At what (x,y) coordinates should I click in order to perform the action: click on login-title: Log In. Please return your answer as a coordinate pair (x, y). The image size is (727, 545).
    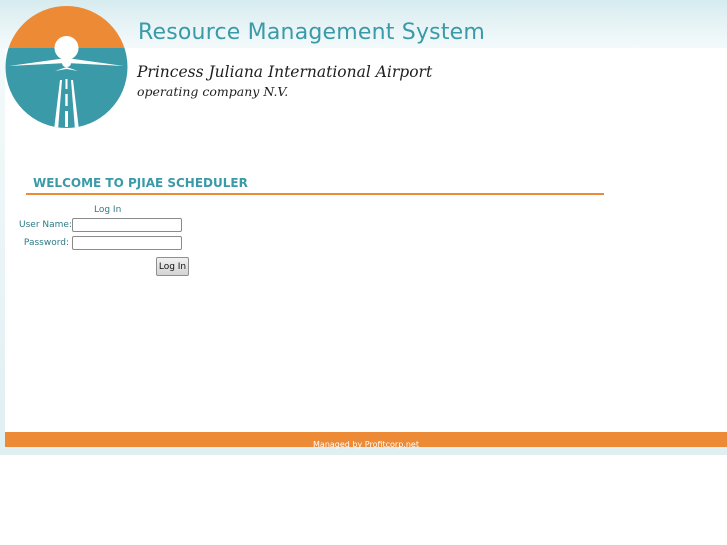
    Looking at the image, I should click on (108, 210).